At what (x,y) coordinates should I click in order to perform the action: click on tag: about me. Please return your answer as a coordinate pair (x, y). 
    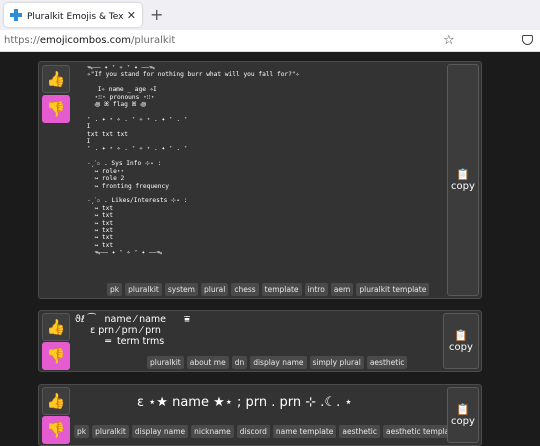
    Looking at the image, I should click on (207, 362).